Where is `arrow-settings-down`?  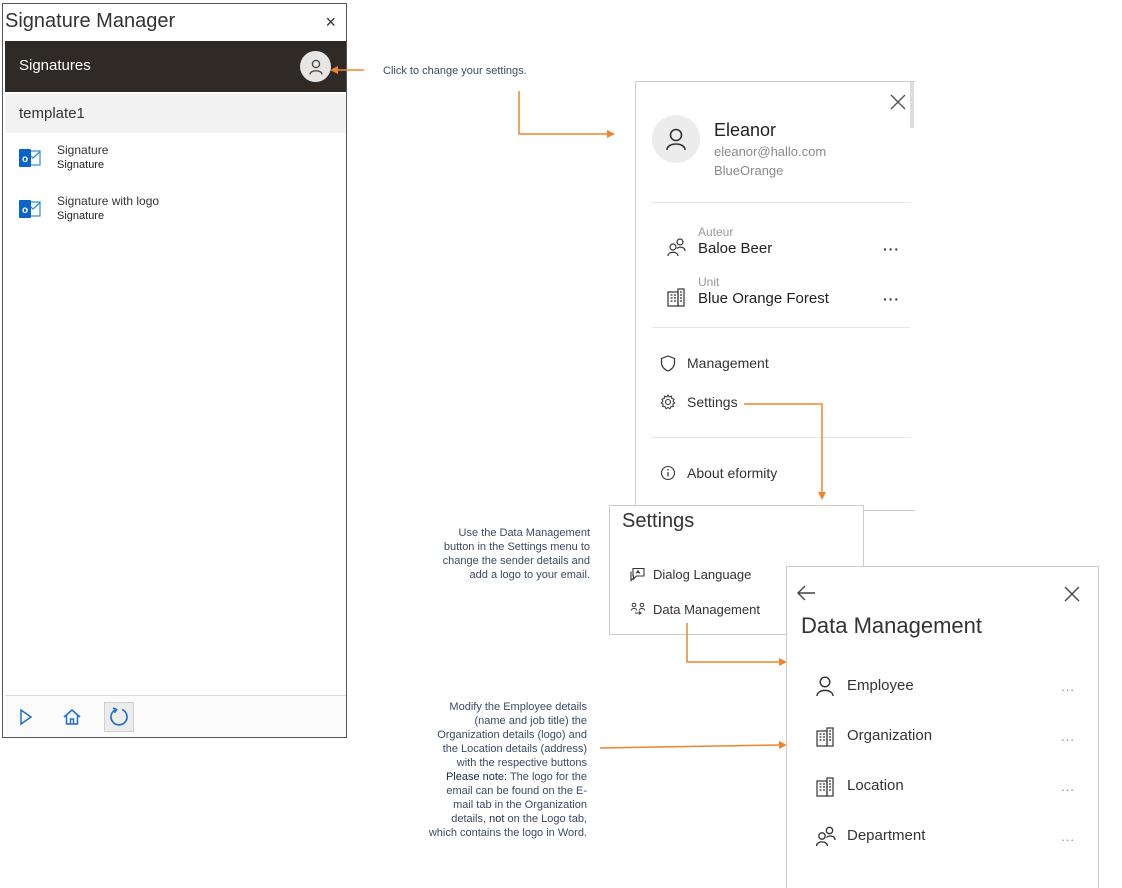 arrow-settings-down is located at coordinates (783, 448).